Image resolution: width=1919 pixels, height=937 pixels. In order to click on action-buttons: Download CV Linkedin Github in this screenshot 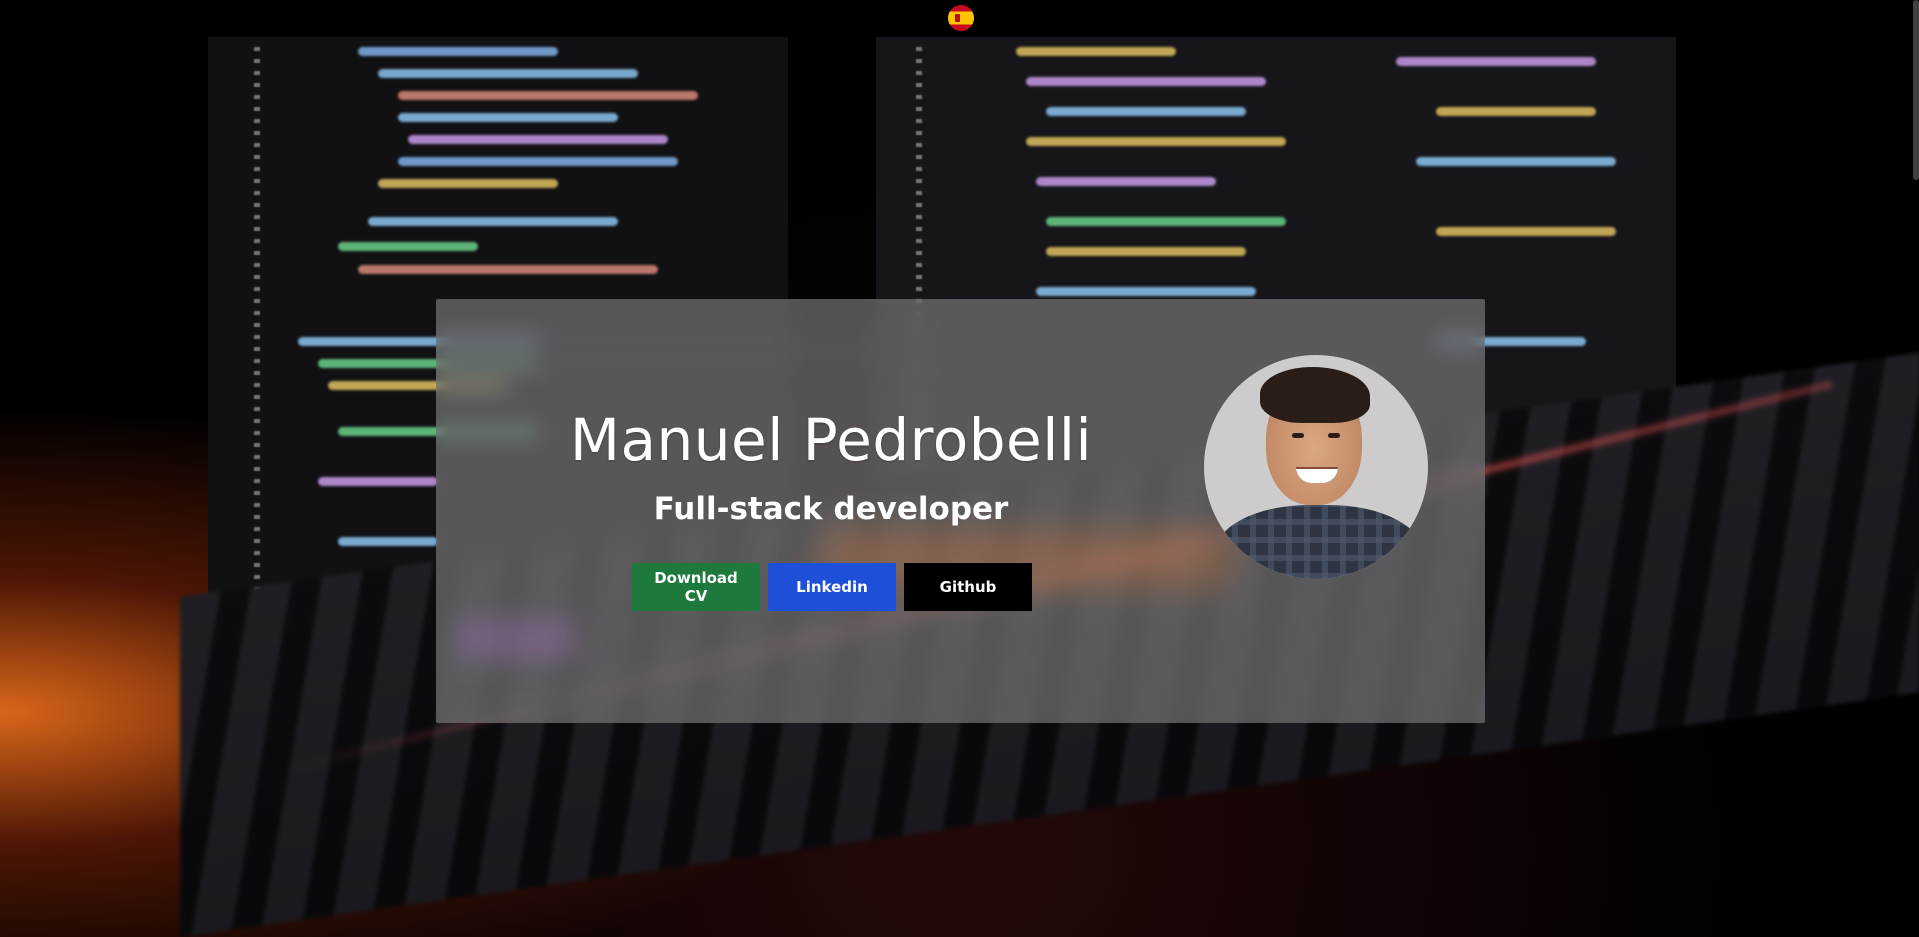, I will do `click(832, 587)`.